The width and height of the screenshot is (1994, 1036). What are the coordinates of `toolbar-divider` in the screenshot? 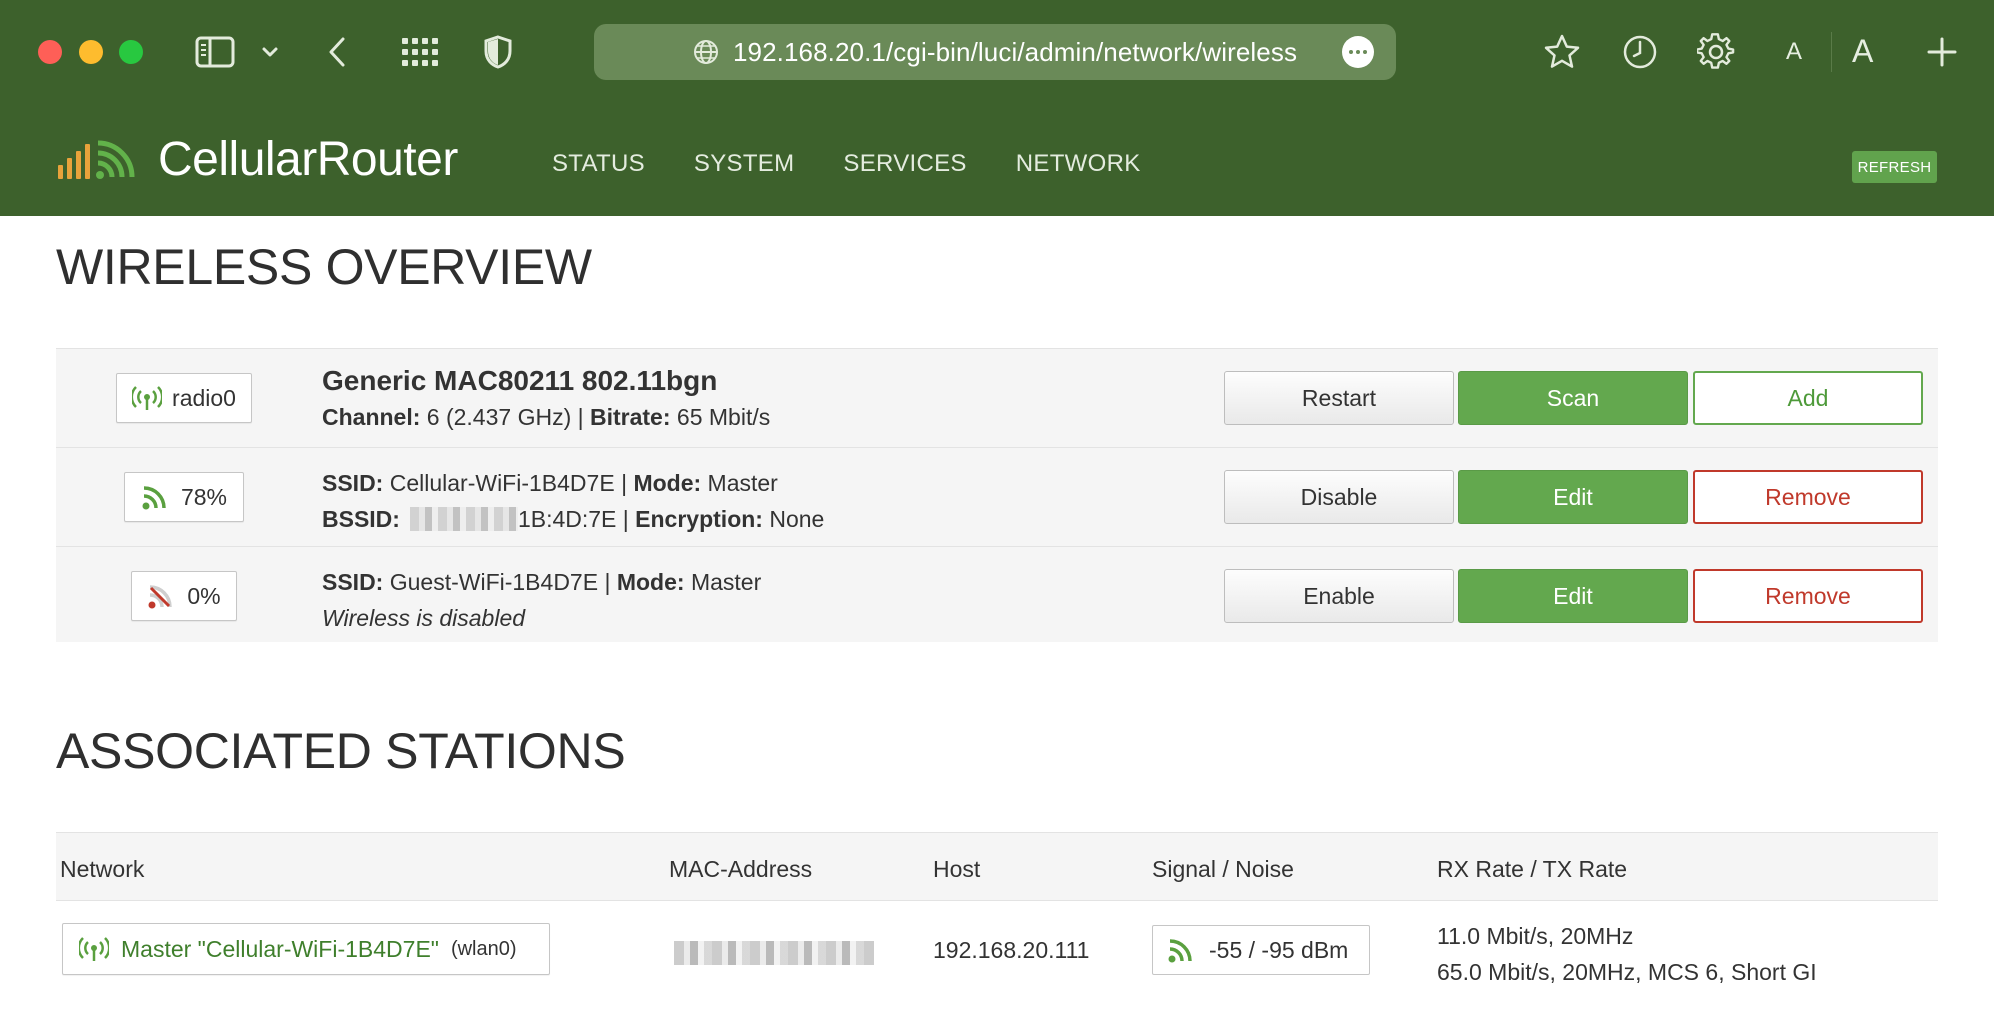 It's located at (1831, 52).